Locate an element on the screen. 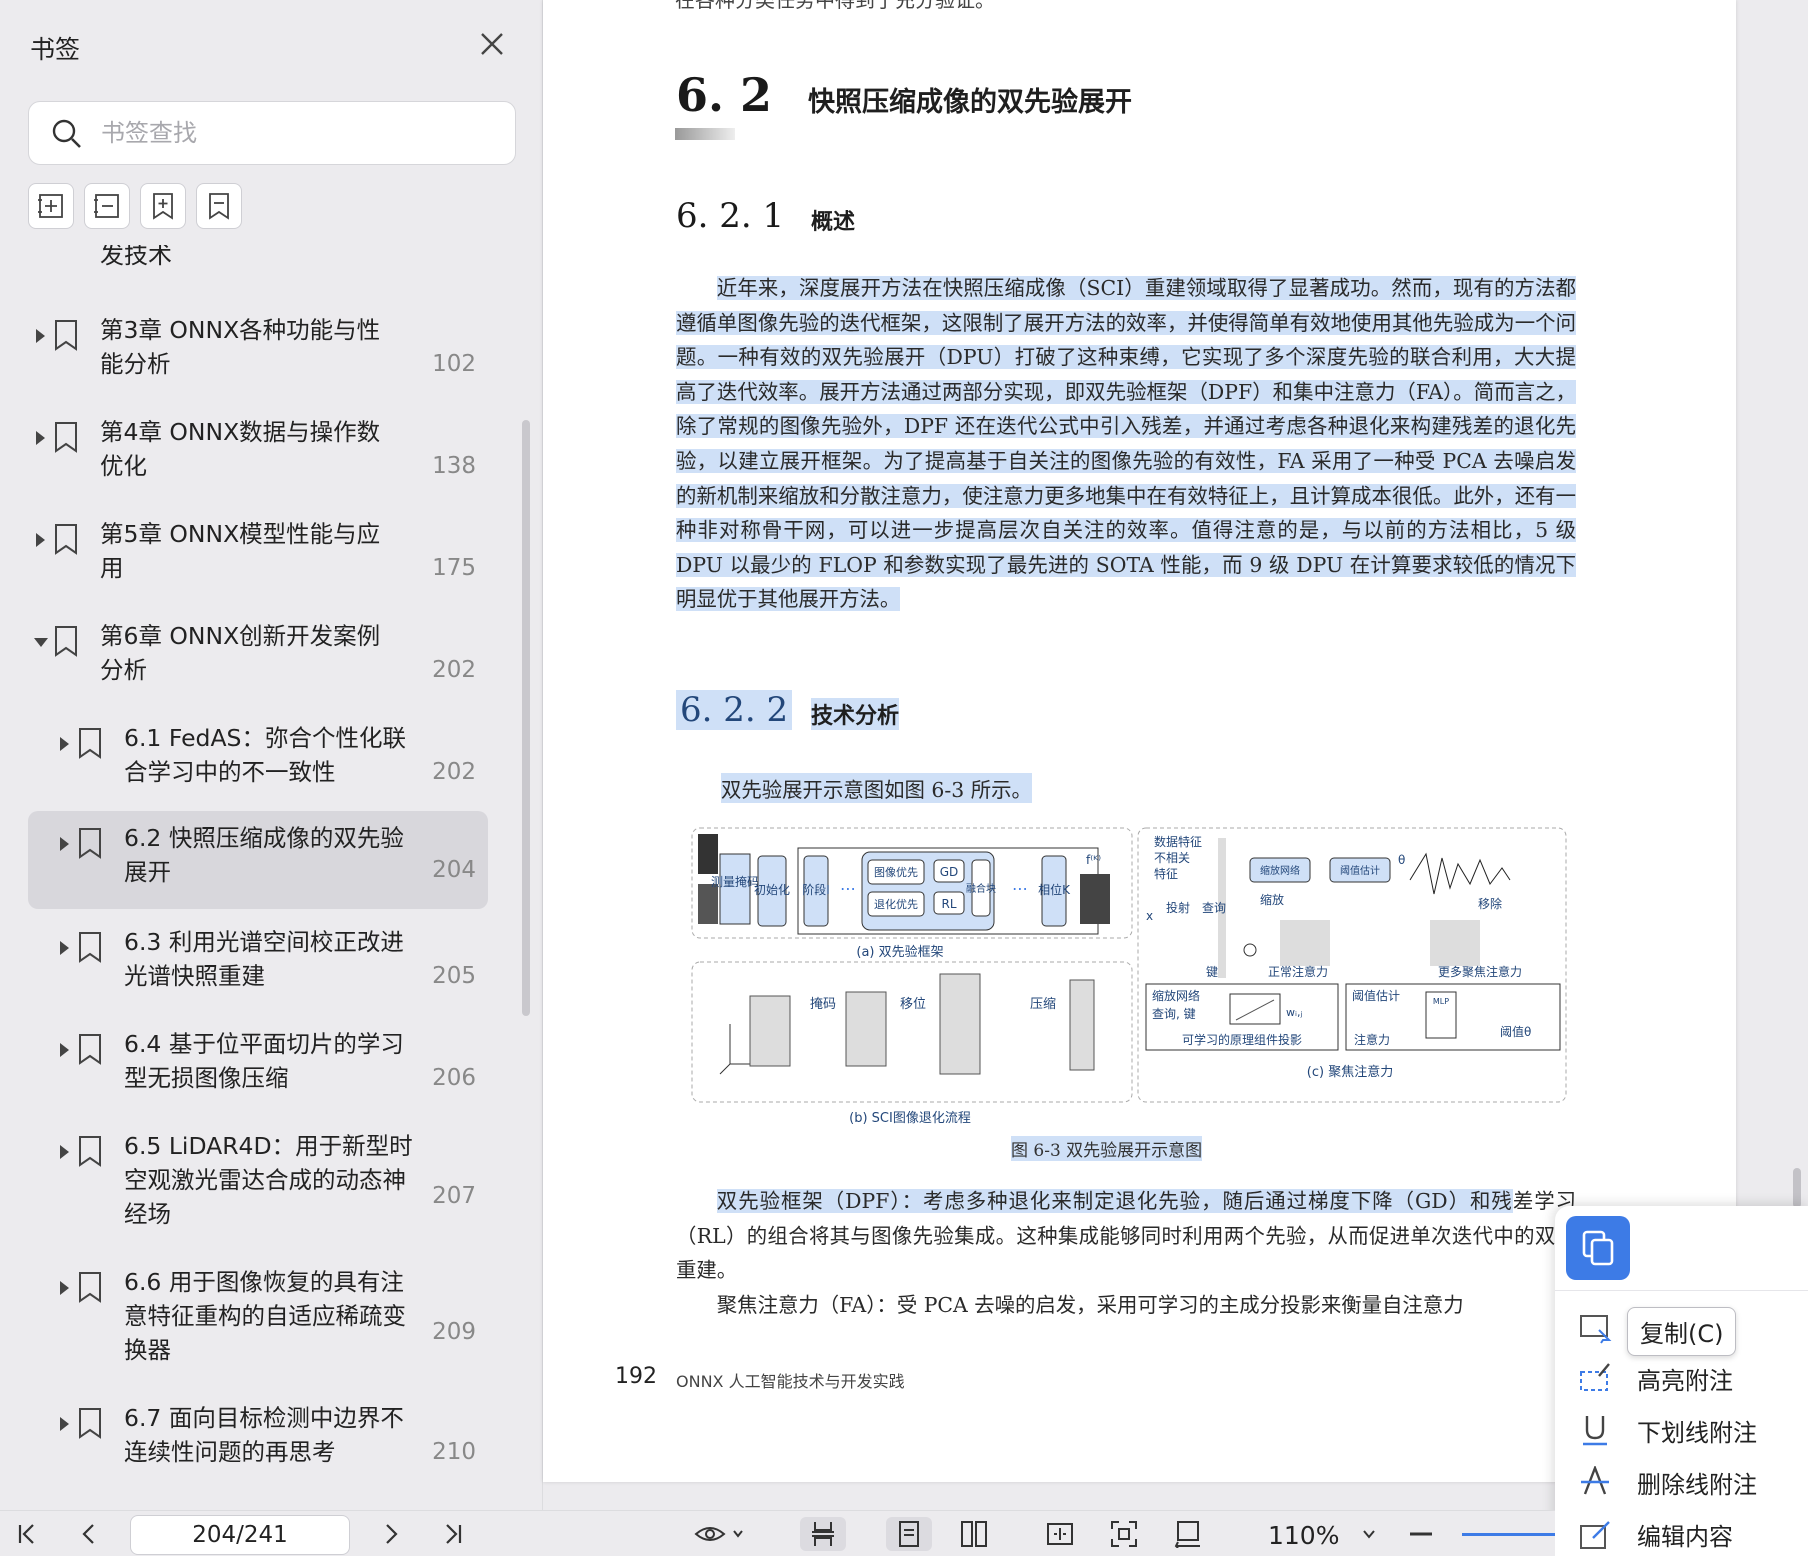 The image size is (1808, 1556). sidebar-scrollbar is located at coordinates (526, 718).